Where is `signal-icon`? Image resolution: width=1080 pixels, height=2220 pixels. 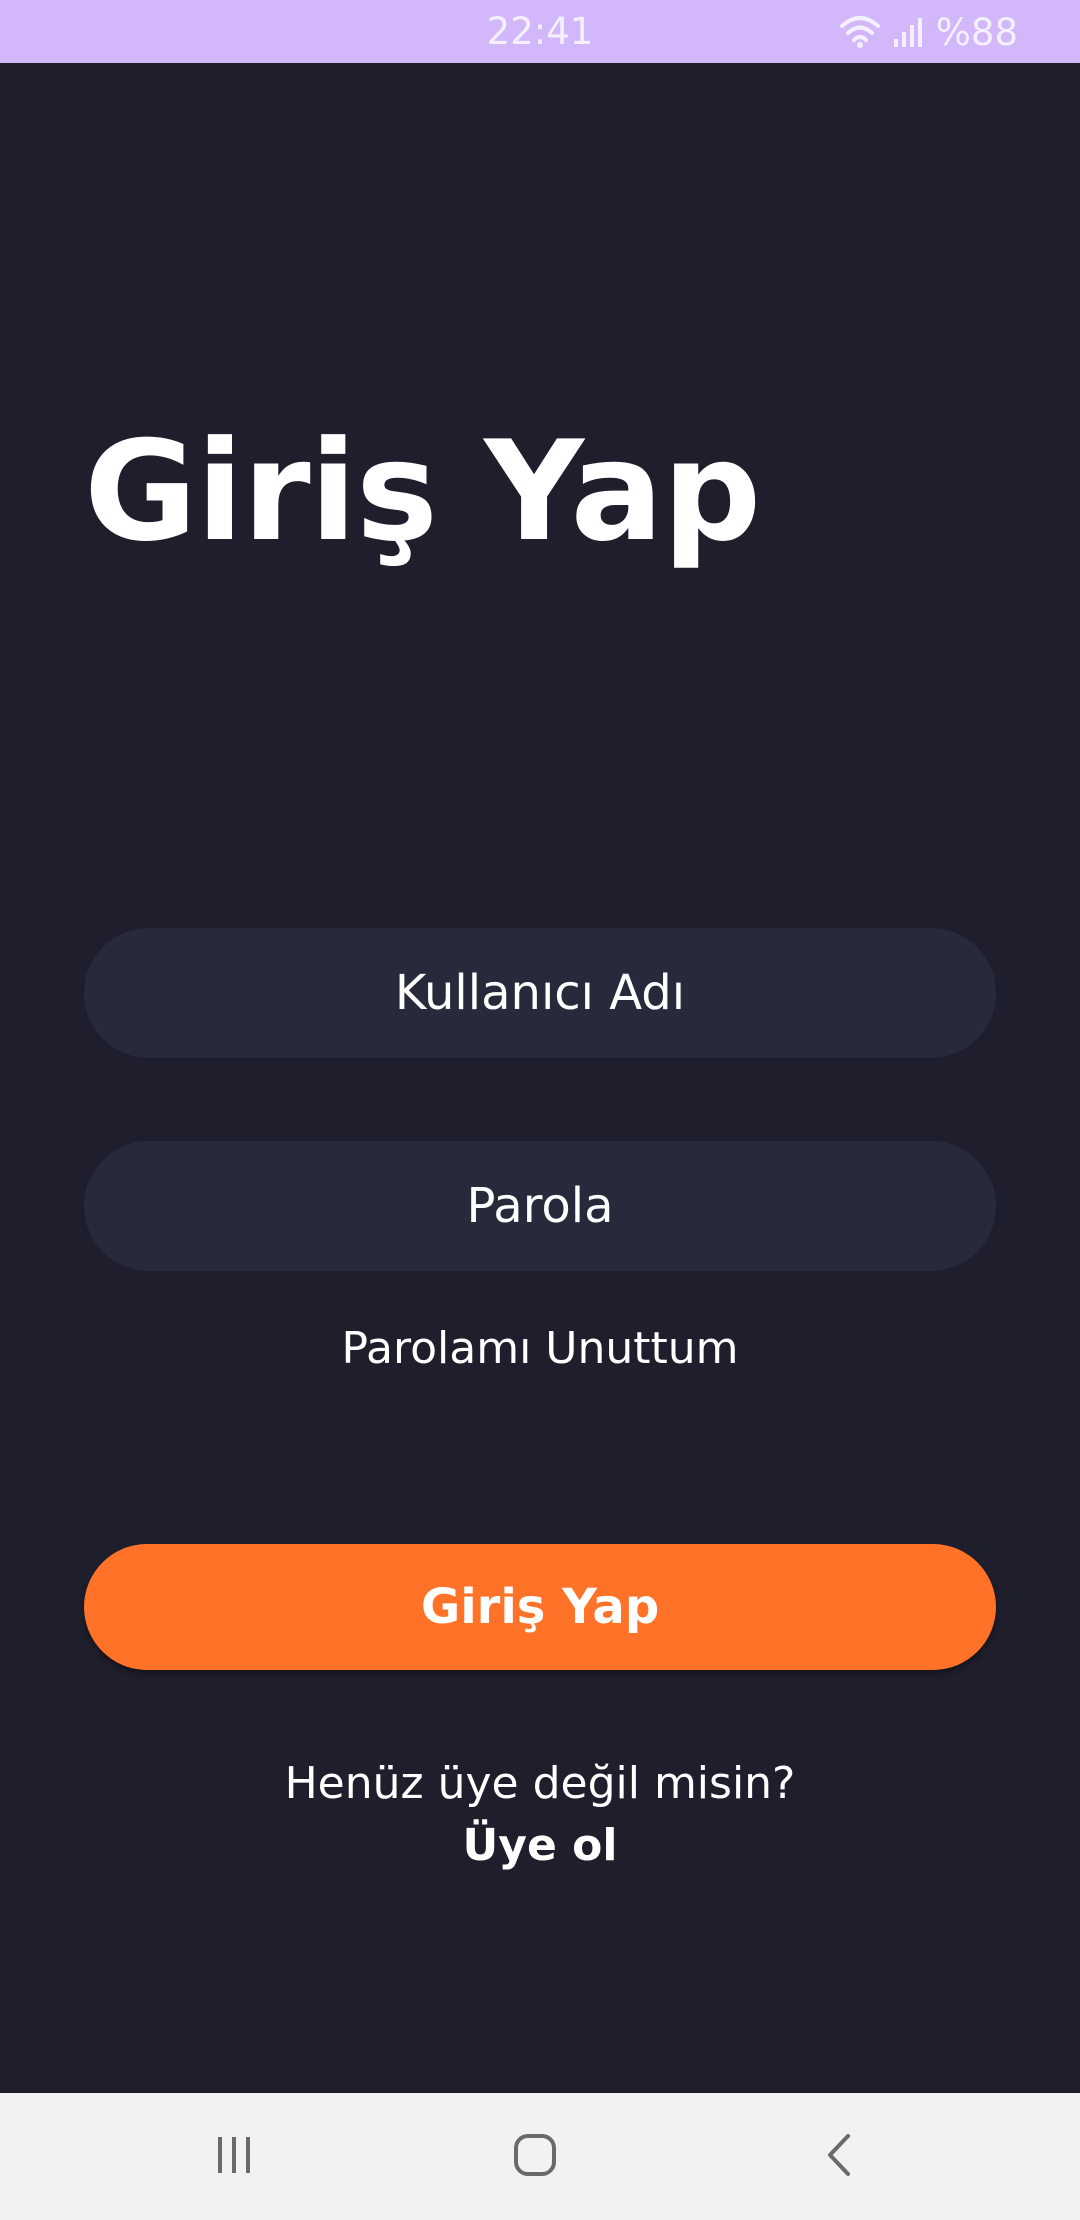
signal-icon is located at coordinates (909, 32).